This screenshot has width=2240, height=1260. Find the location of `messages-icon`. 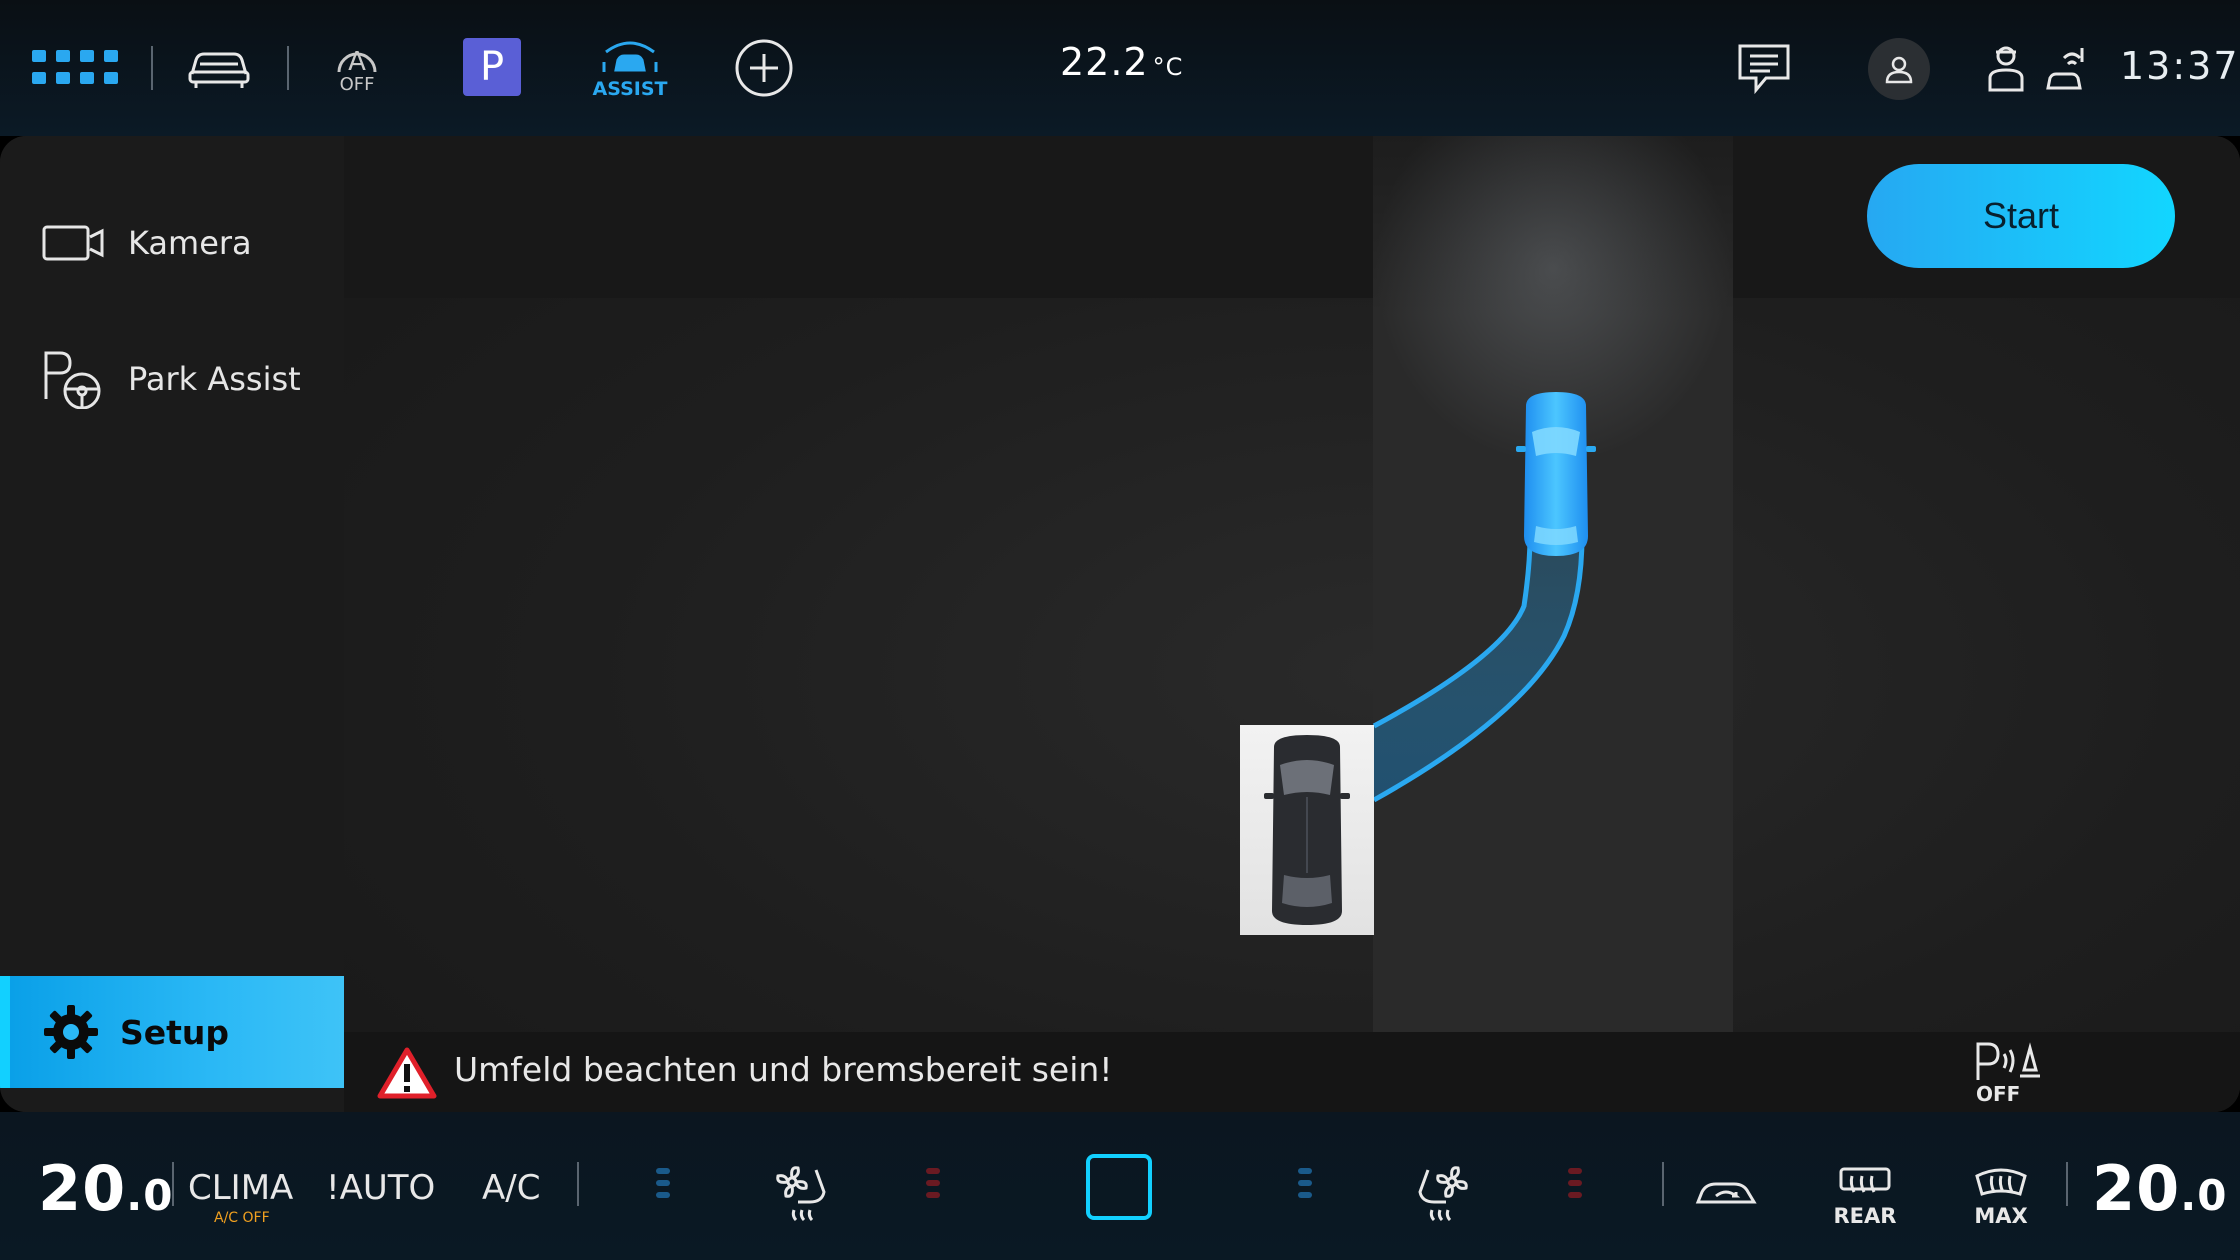

messages-icon is located at coordinates (1764, 69).